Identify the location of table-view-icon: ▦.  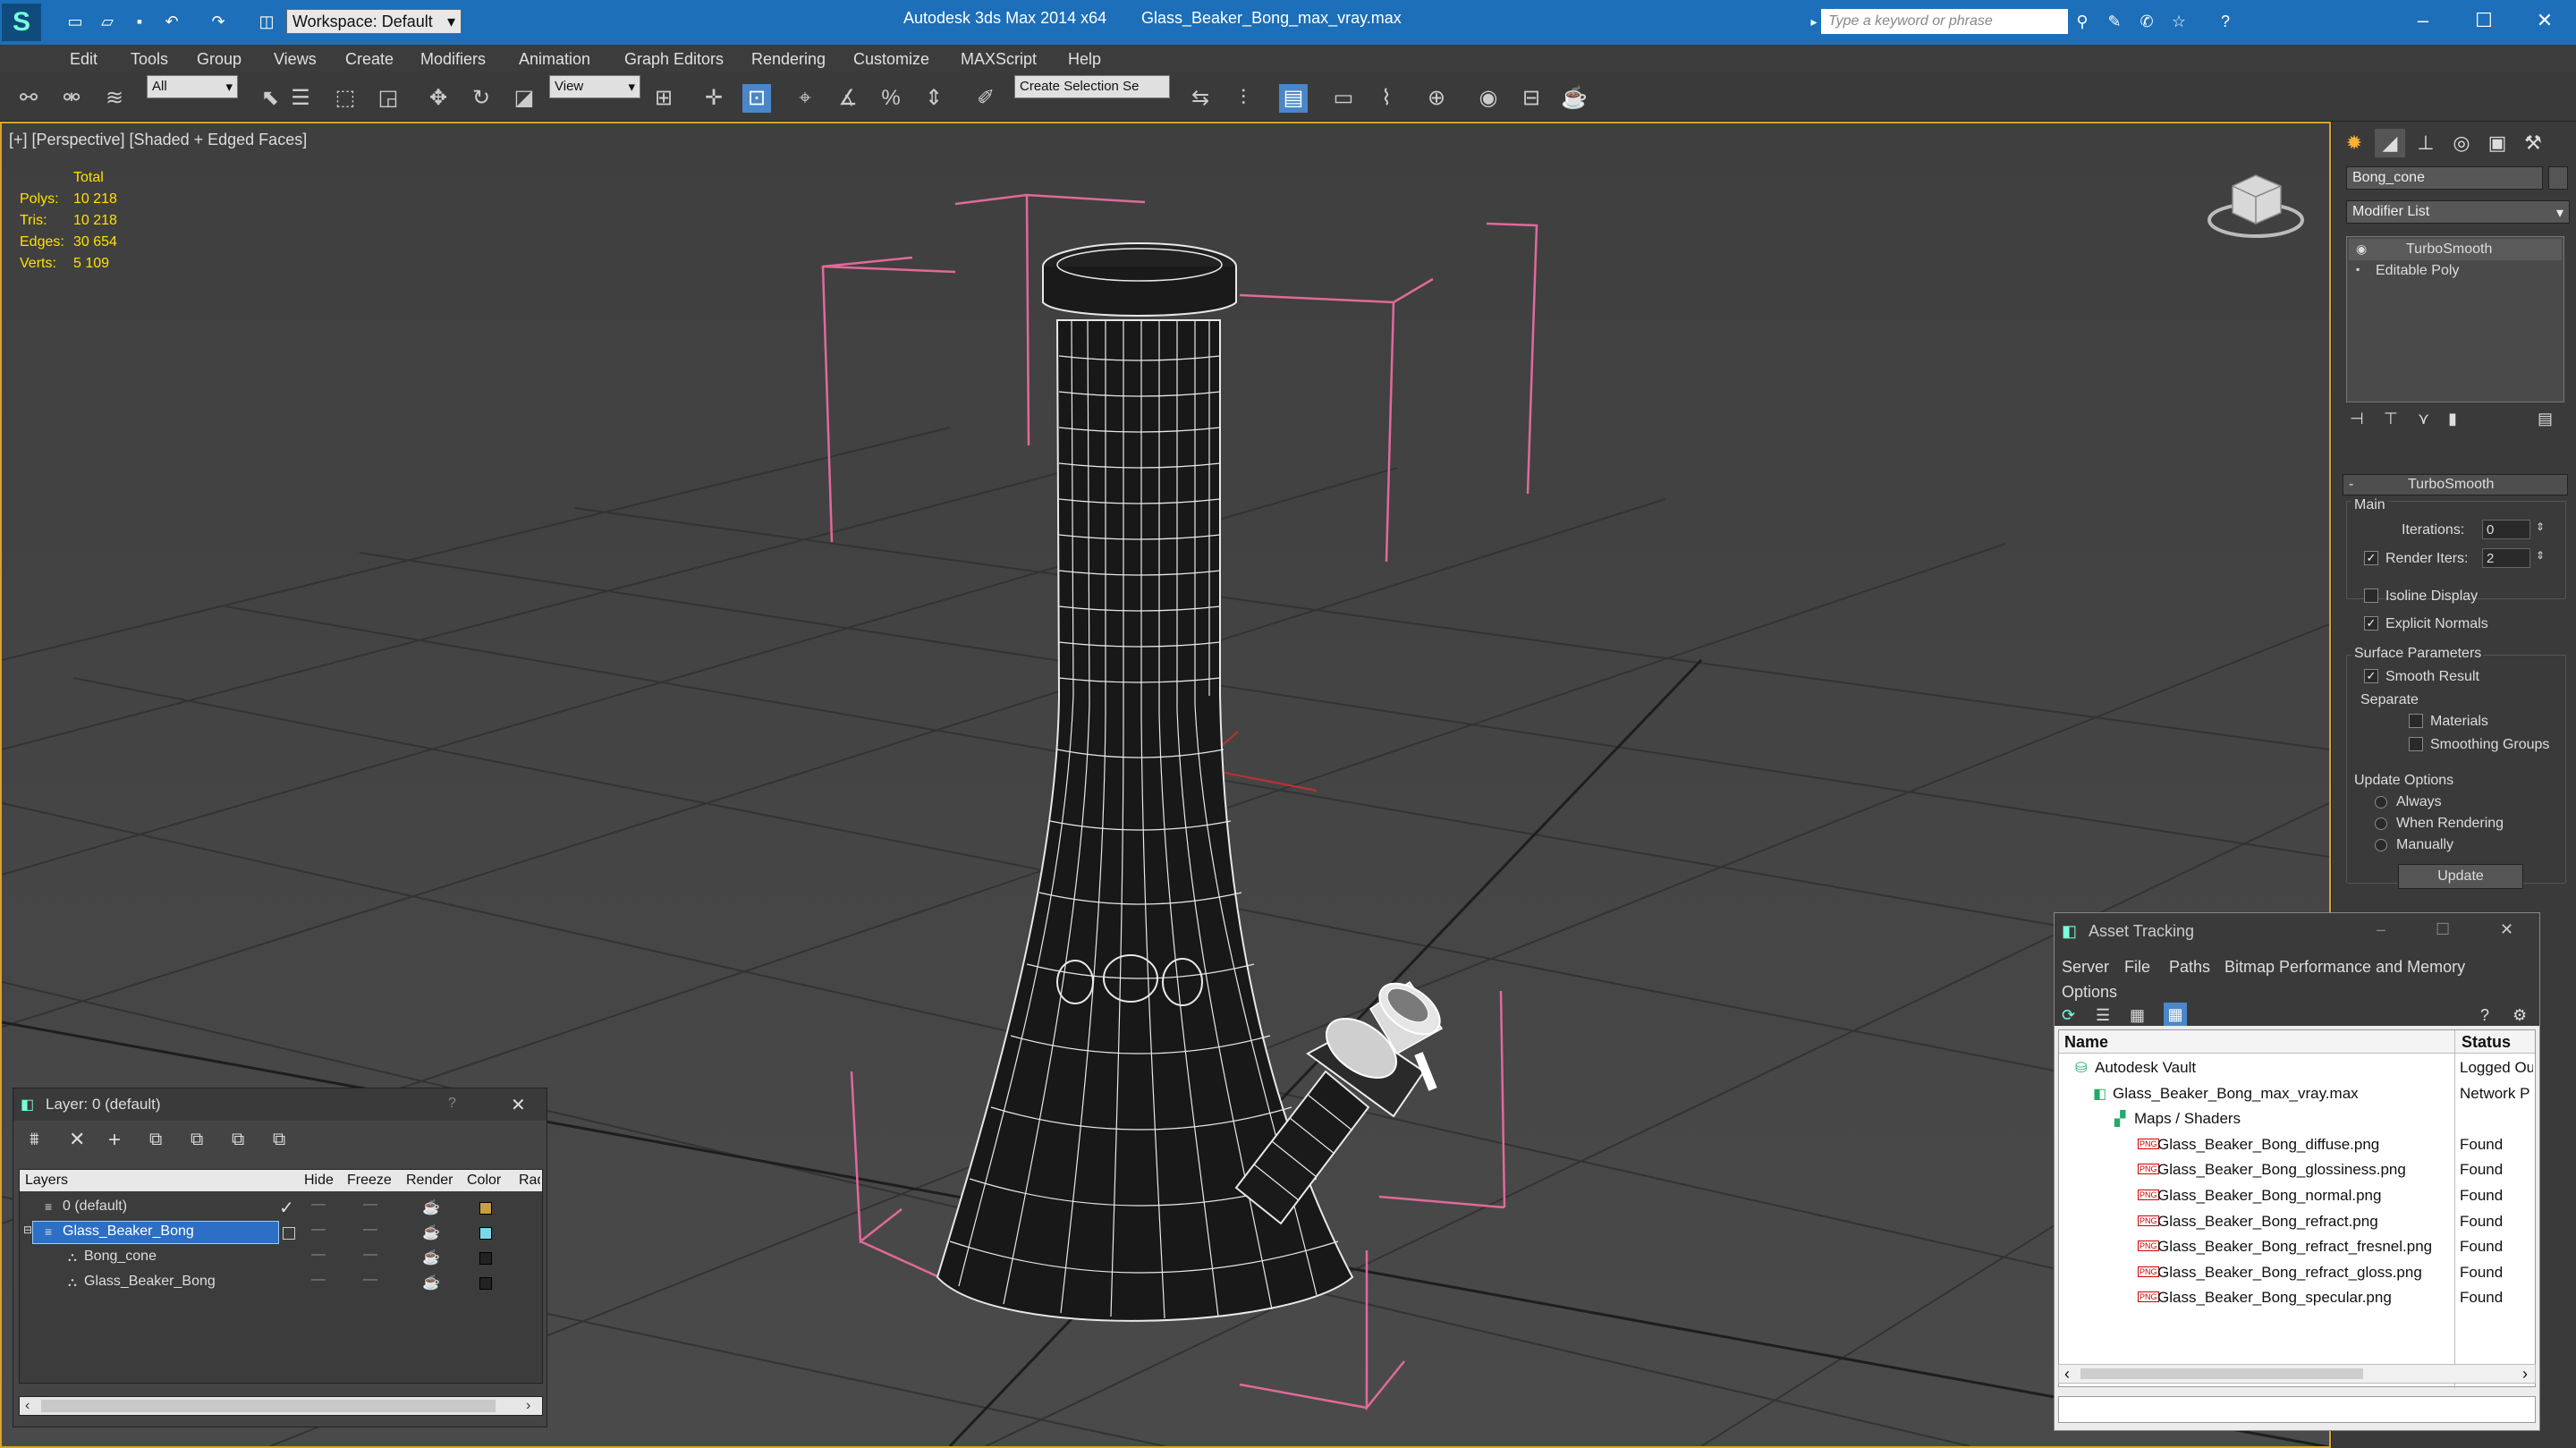
(2175, 1015).